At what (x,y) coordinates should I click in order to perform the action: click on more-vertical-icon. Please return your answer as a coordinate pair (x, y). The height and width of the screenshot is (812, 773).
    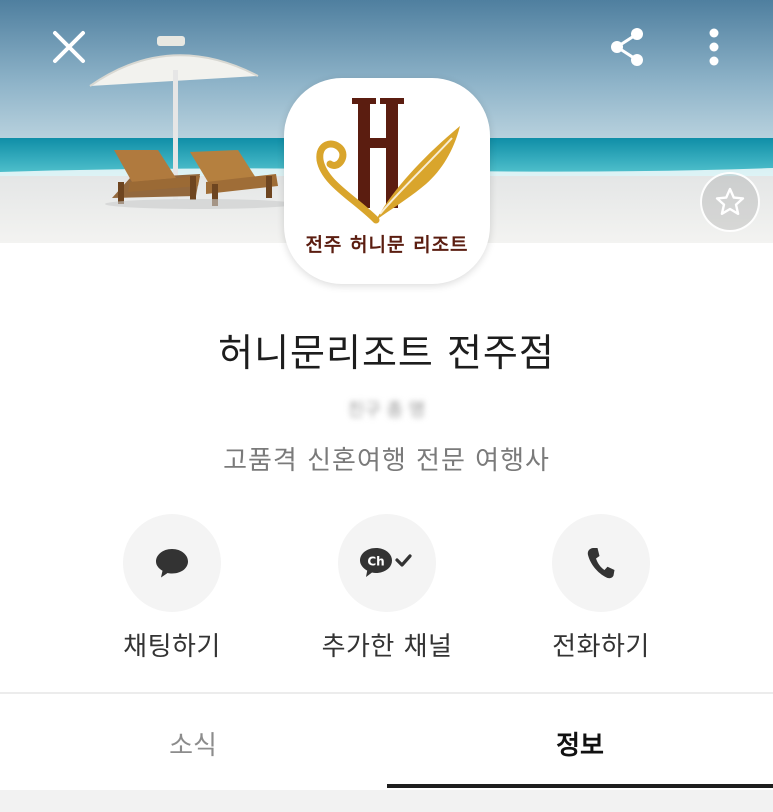
    Looking at the image, I should click on (714, 47).